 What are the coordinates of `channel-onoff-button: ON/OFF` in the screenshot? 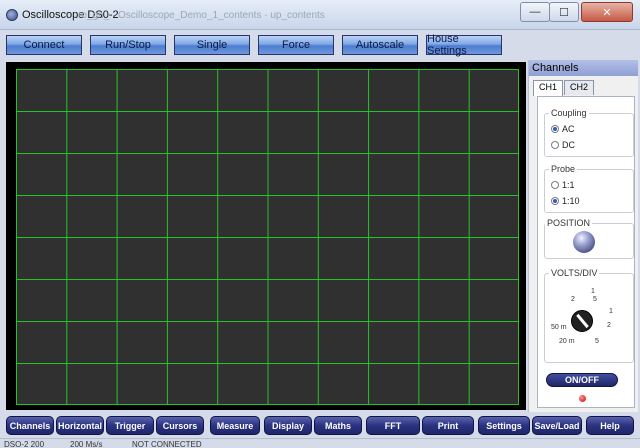 It's located at (582, 380).